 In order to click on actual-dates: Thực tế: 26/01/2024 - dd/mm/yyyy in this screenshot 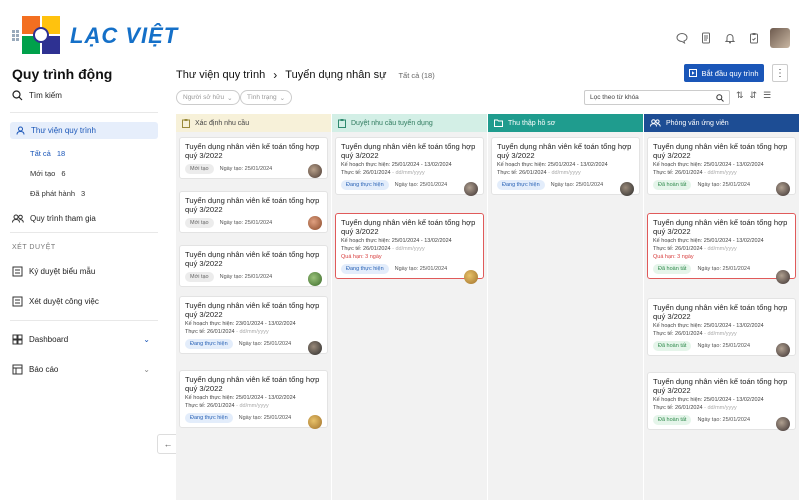, I will do `click(253, 332)`.